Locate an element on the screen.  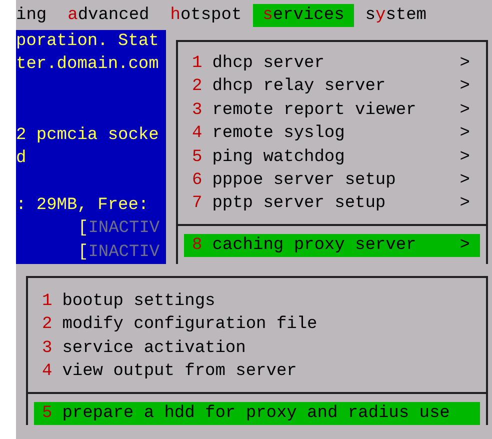
console-text: d is located at coordinates (21, 158).